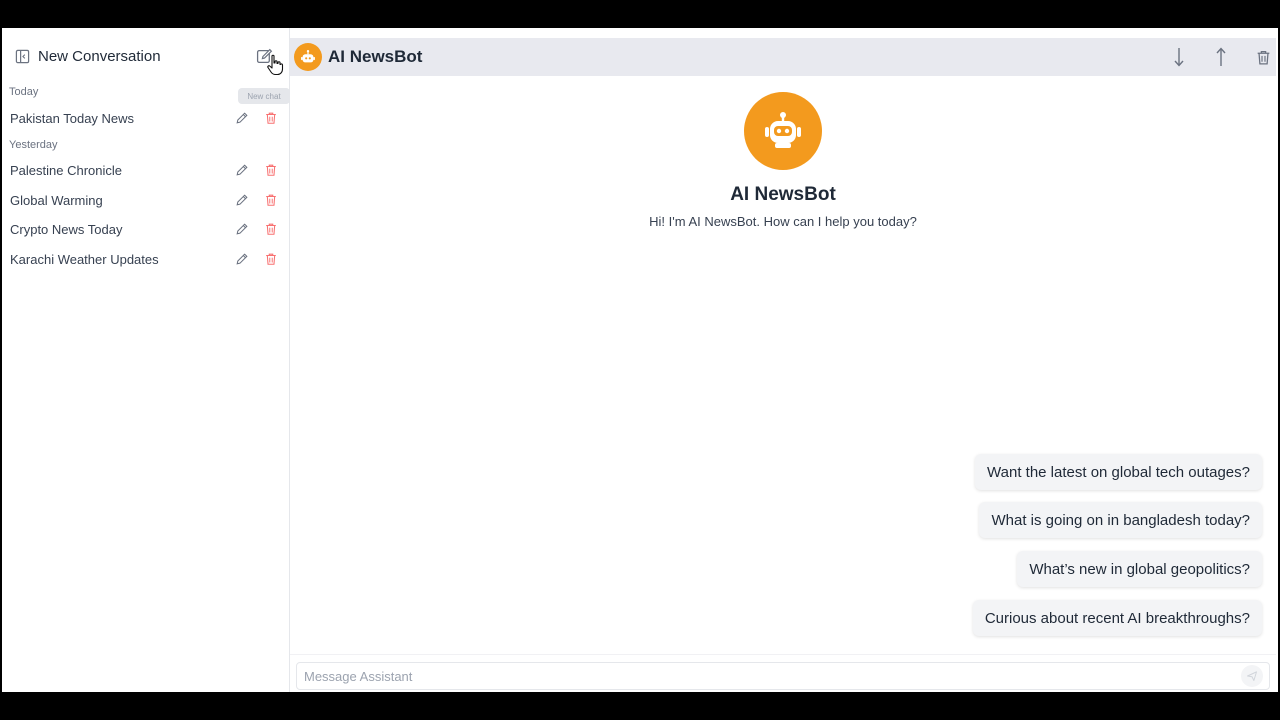  Describe the element at coordinates (24, 92) in the screenshot. I see `group-label-today: Today` at that location.